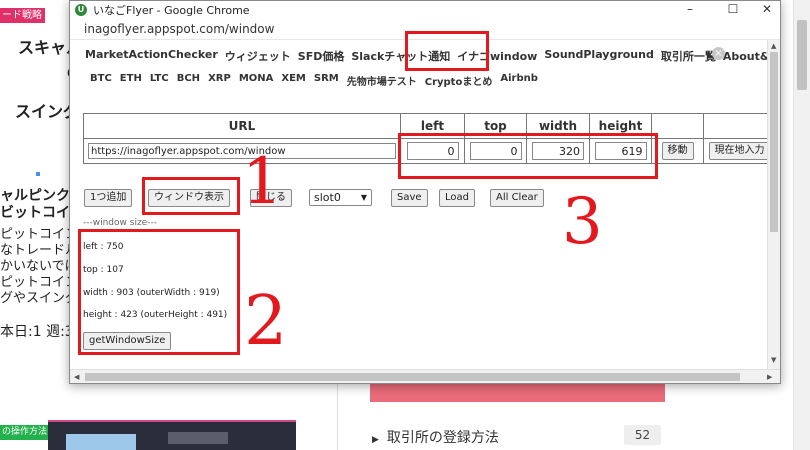 This screenshot has width=810, height=450. I want to click on window-horizontal-scrollbar: ◀ ▶, so click(425, 376).